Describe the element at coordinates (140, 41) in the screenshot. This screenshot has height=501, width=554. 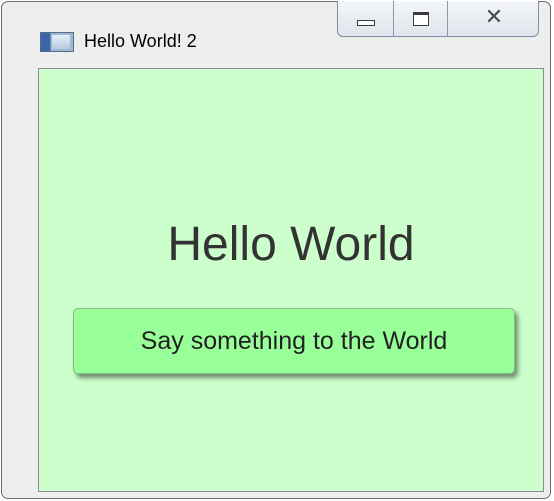
I see `window-title: Hello World! 2` at that location.